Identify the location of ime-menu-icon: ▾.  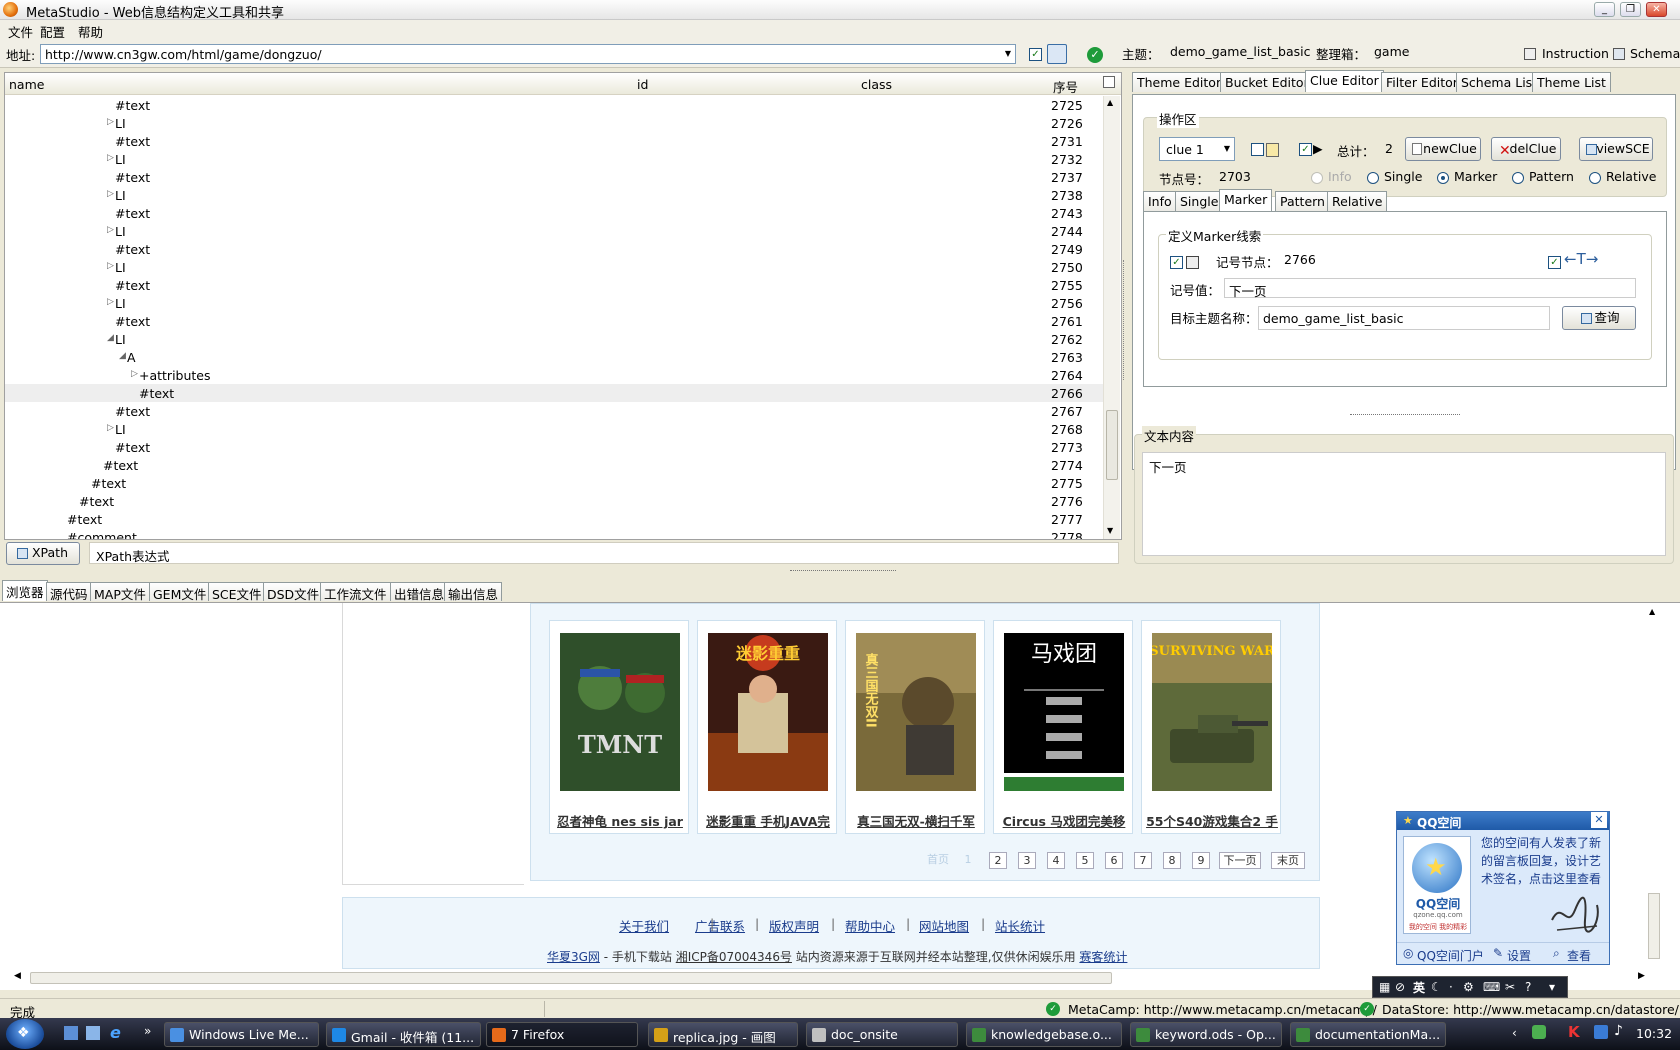
(1552, 987).